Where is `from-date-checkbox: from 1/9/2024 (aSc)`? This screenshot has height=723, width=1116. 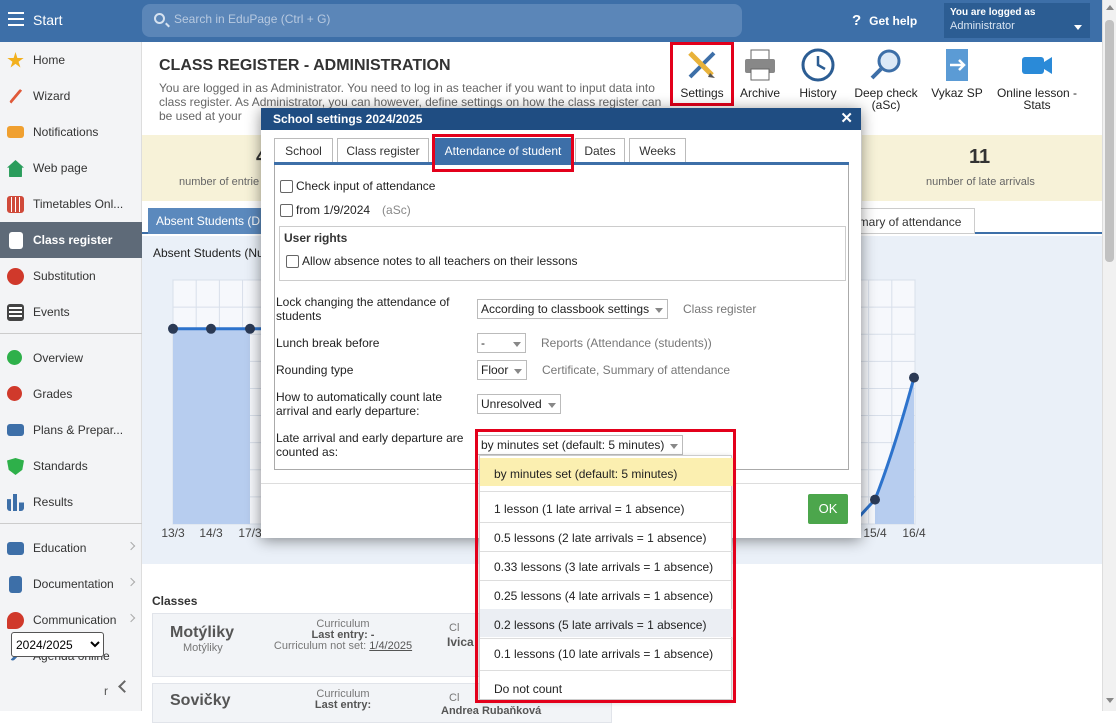
from-date-checkbox: from 1/9/2024 (aSc) is located at coordinates (345, 210).